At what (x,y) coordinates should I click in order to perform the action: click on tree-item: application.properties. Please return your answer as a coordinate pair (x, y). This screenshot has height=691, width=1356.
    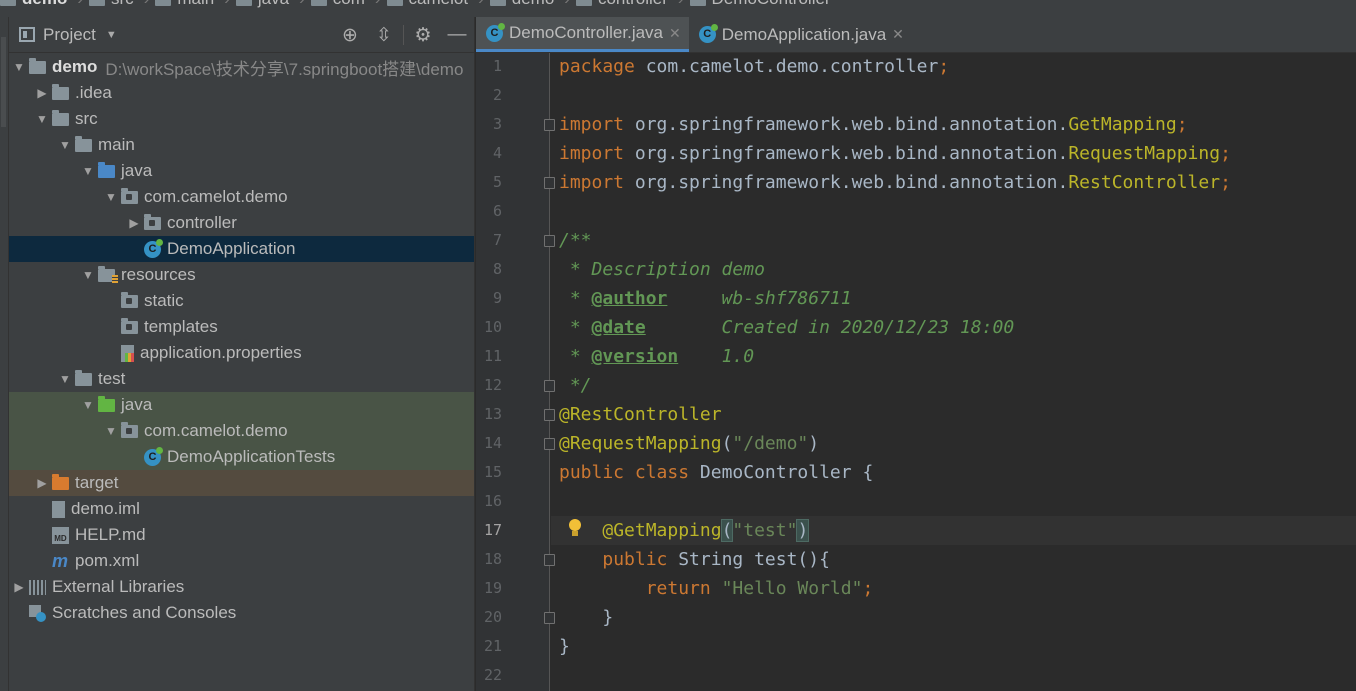
    Looking at the image, I should click on (241, 353).